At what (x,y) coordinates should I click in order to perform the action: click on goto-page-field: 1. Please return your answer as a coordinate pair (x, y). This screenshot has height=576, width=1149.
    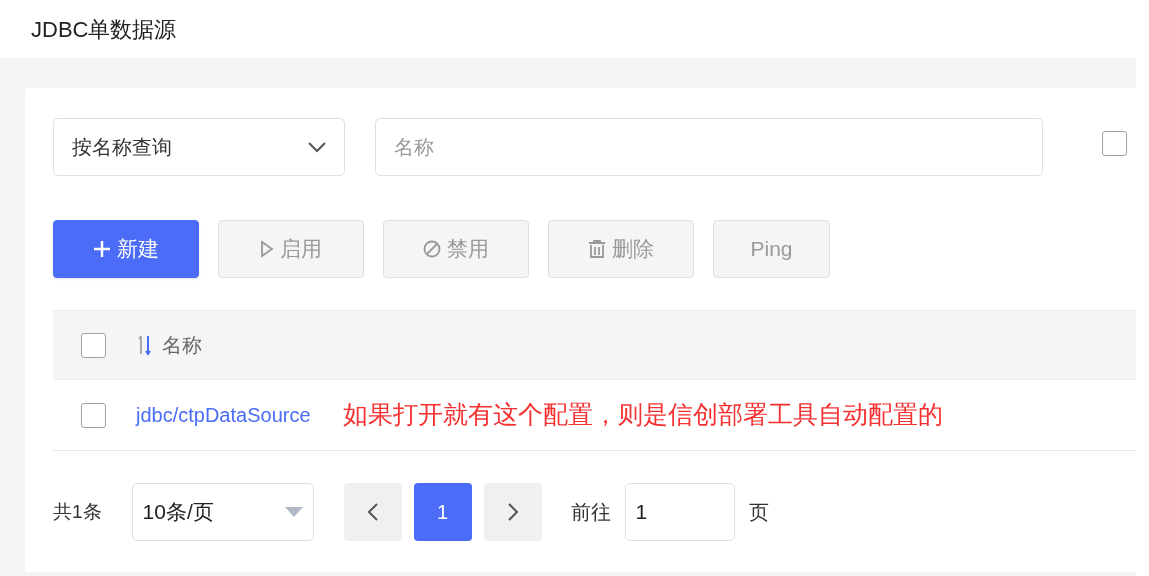
    Looking at the image, I should click on (679, 512).